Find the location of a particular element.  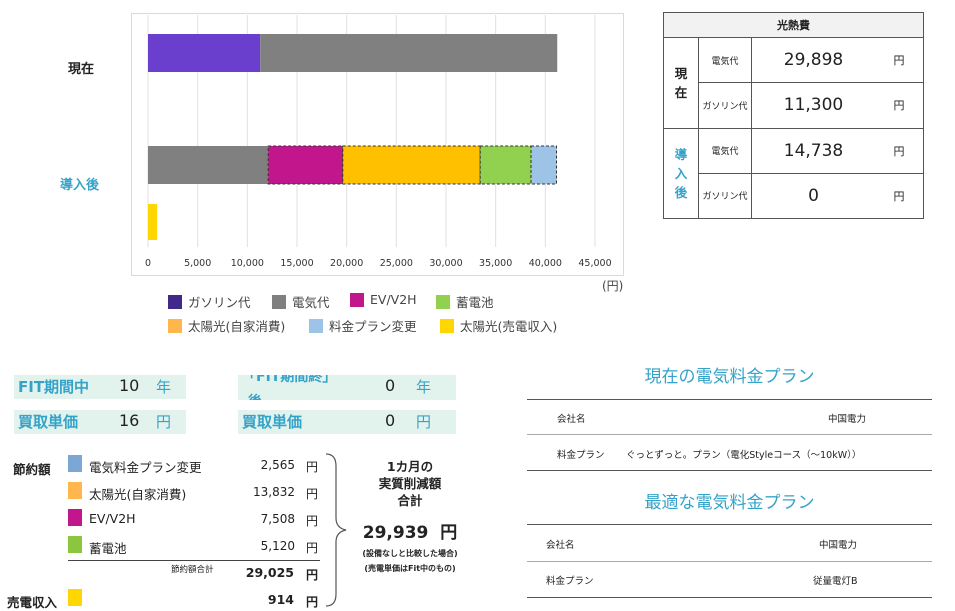

legend-label: 蓄電池 is located at coordinates (475, 302).